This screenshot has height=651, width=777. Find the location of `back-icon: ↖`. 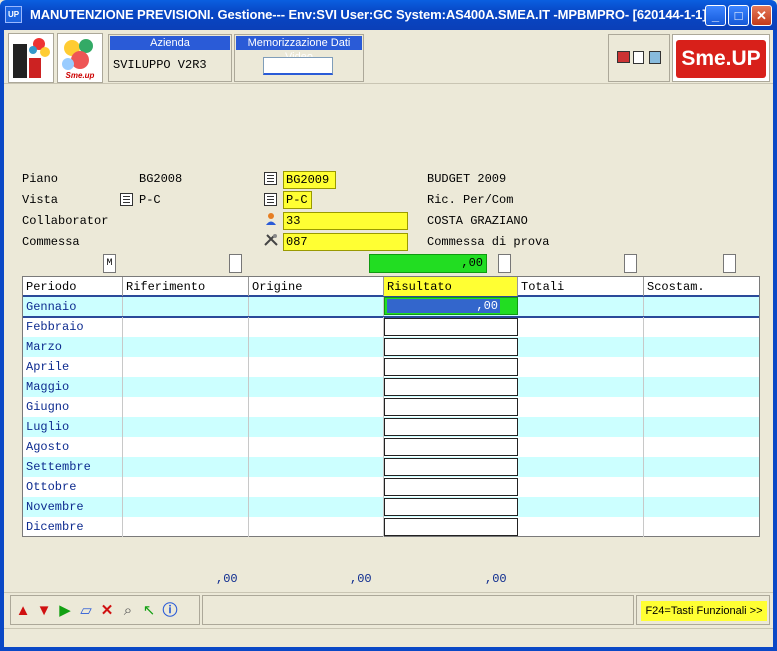

back-icon: ↖ is located at coordinates (149, 611).